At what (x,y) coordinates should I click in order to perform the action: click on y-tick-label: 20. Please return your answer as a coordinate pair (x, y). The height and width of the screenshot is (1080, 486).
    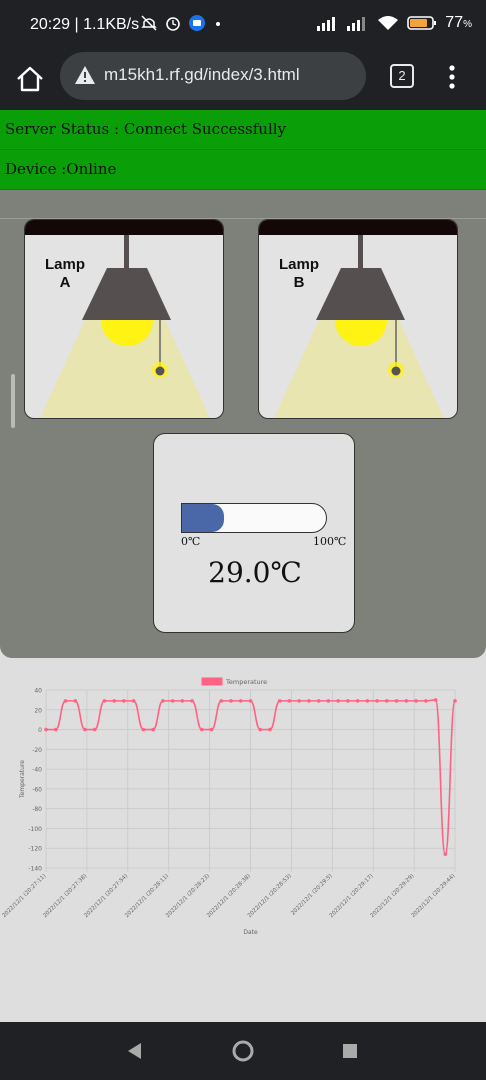
    Looking at the image, I should click on (38, 710).